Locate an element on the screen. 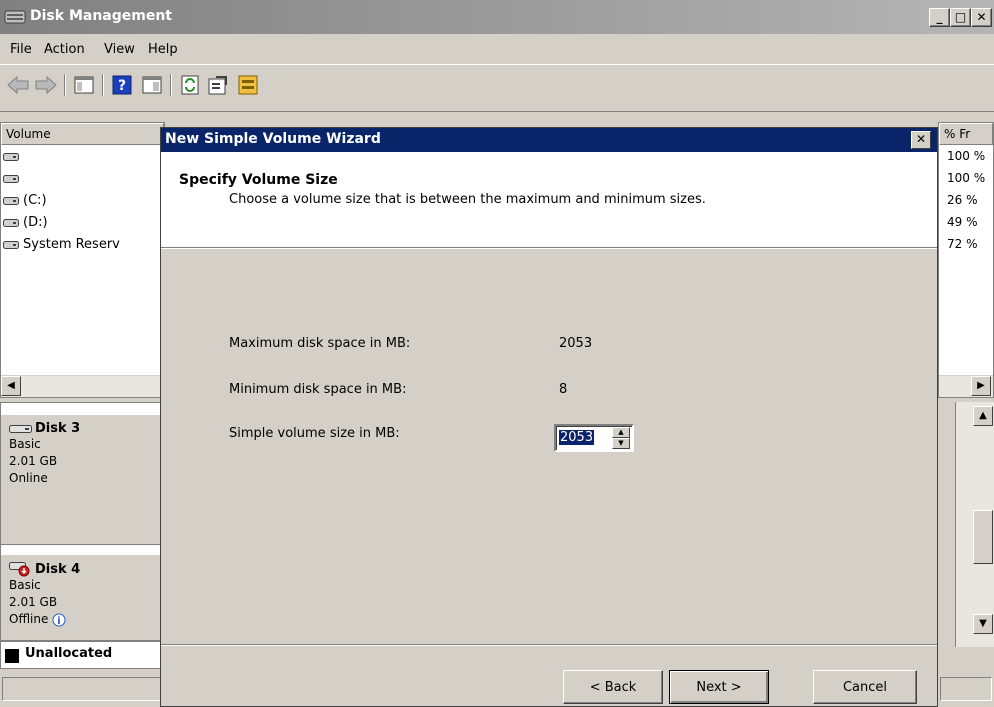  cancel-button: Cancel is located at coordinates (865, 687).